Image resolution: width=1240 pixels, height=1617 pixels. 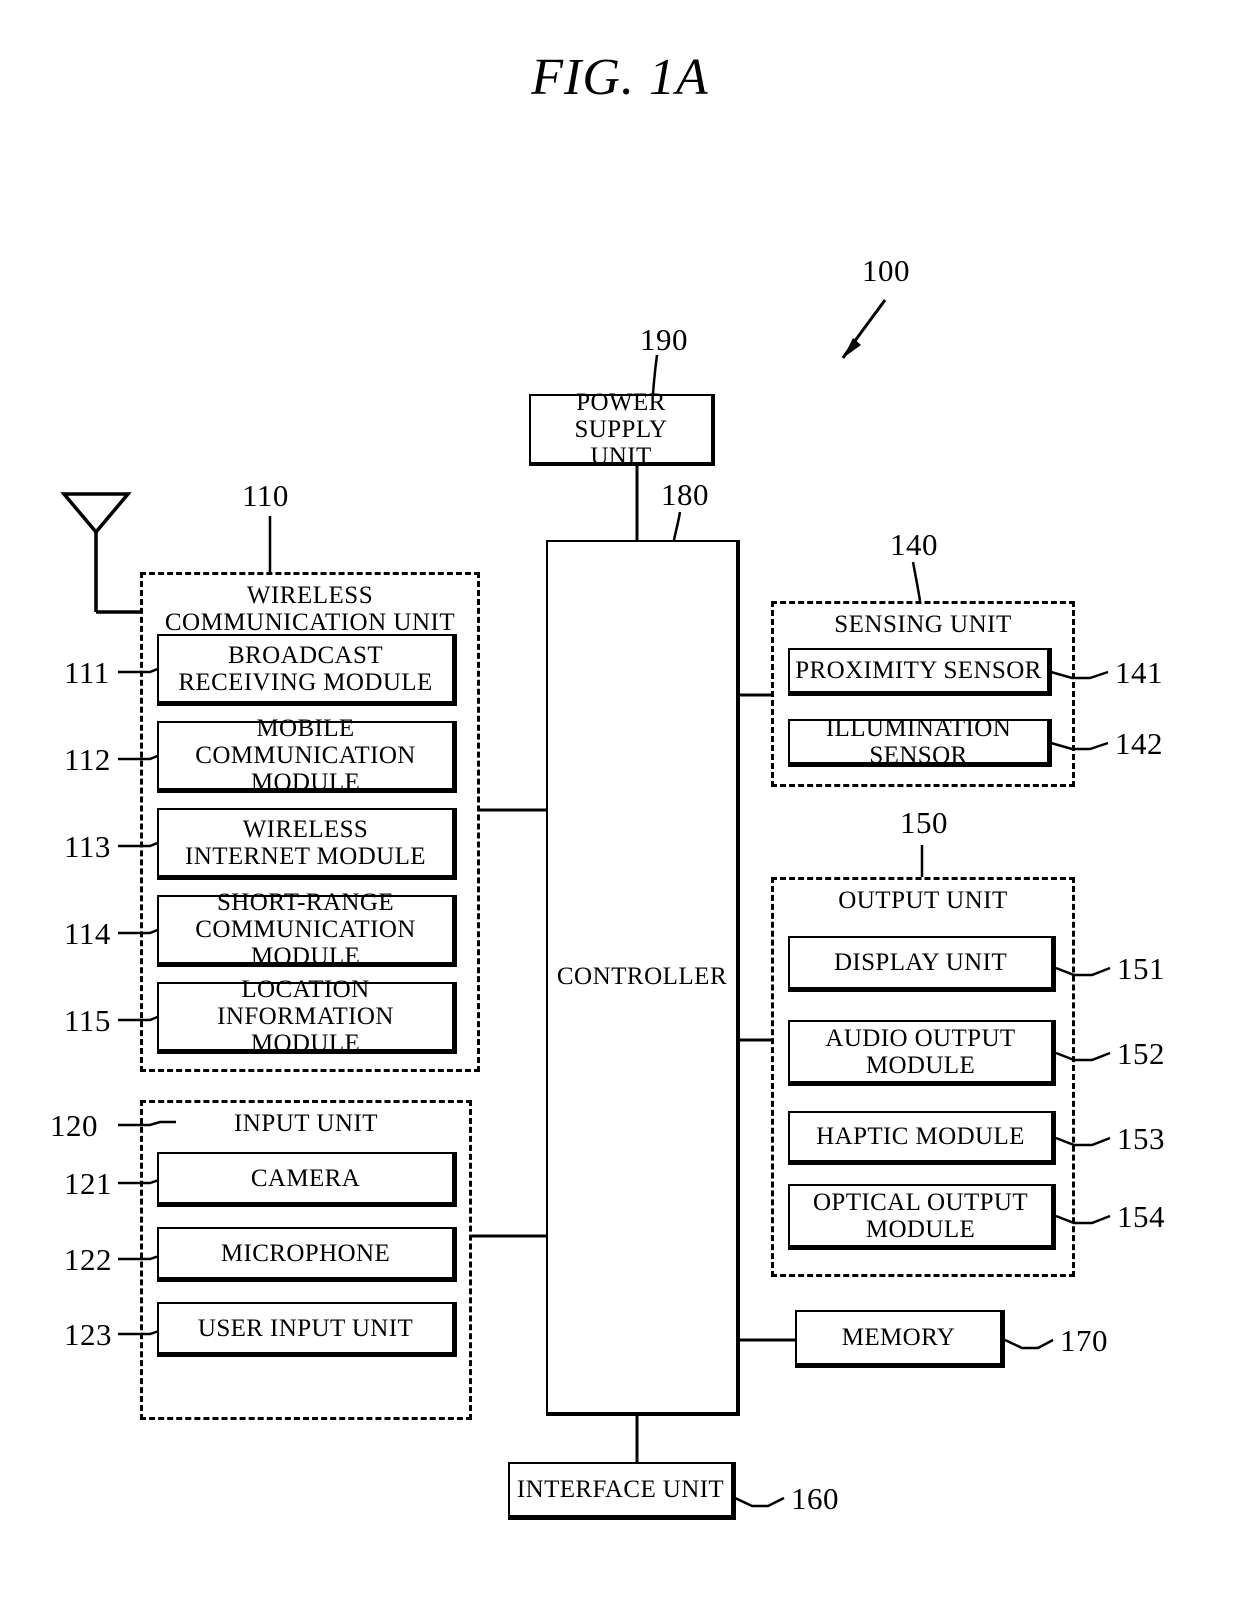 What do you see at coordinates (307, 1016) in the screenshot?
I see `location-information-module-box: LOCATION INFORMATION MODULE` at bounding box center [307, 1016].